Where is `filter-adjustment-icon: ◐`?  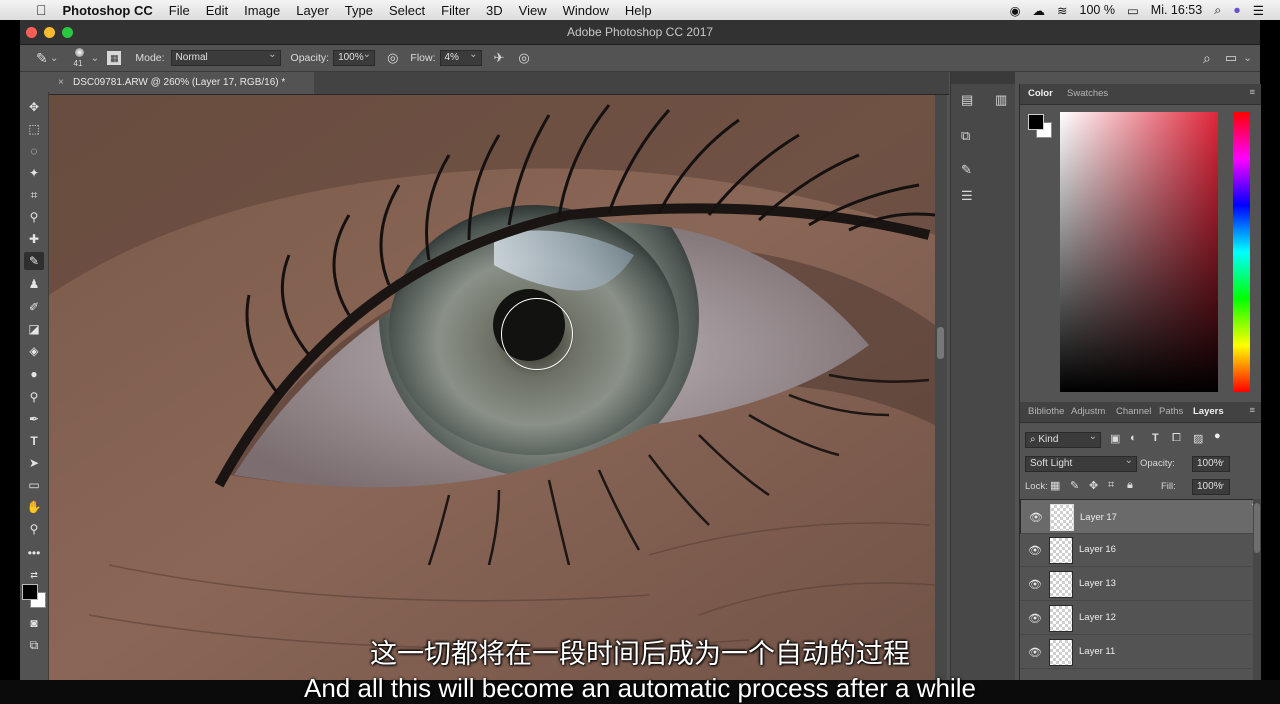 filter-adjustment-icon: ◐ is located at coordinates (1133, 438).